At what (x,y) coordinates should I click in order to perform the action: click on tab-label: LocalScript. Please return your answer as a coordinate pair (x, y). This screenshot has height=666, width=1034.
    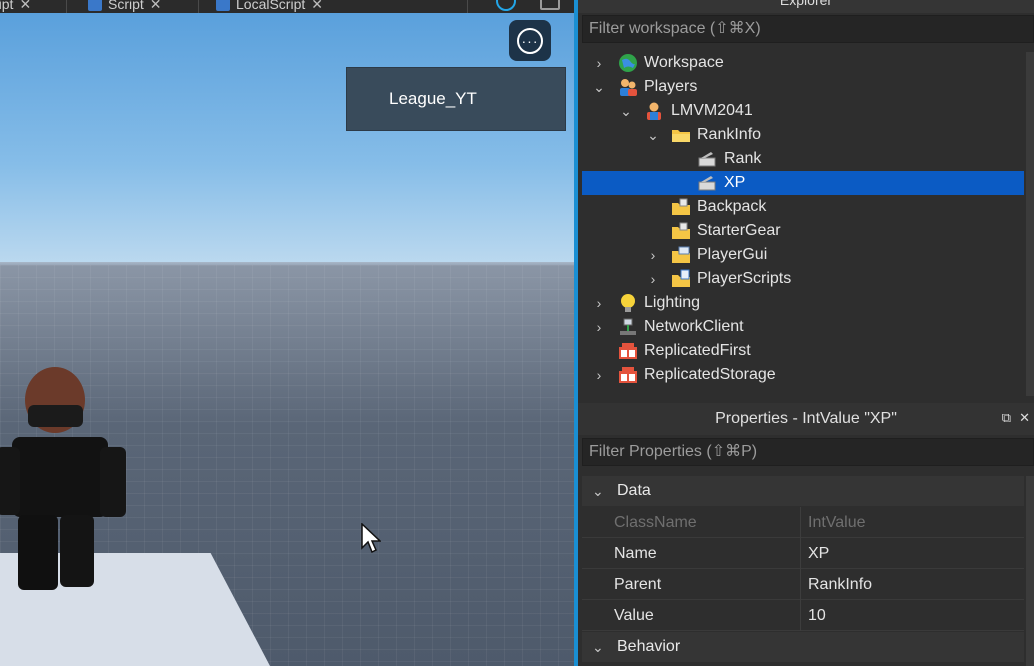
    Looking at the image, I should click on (271, 6).